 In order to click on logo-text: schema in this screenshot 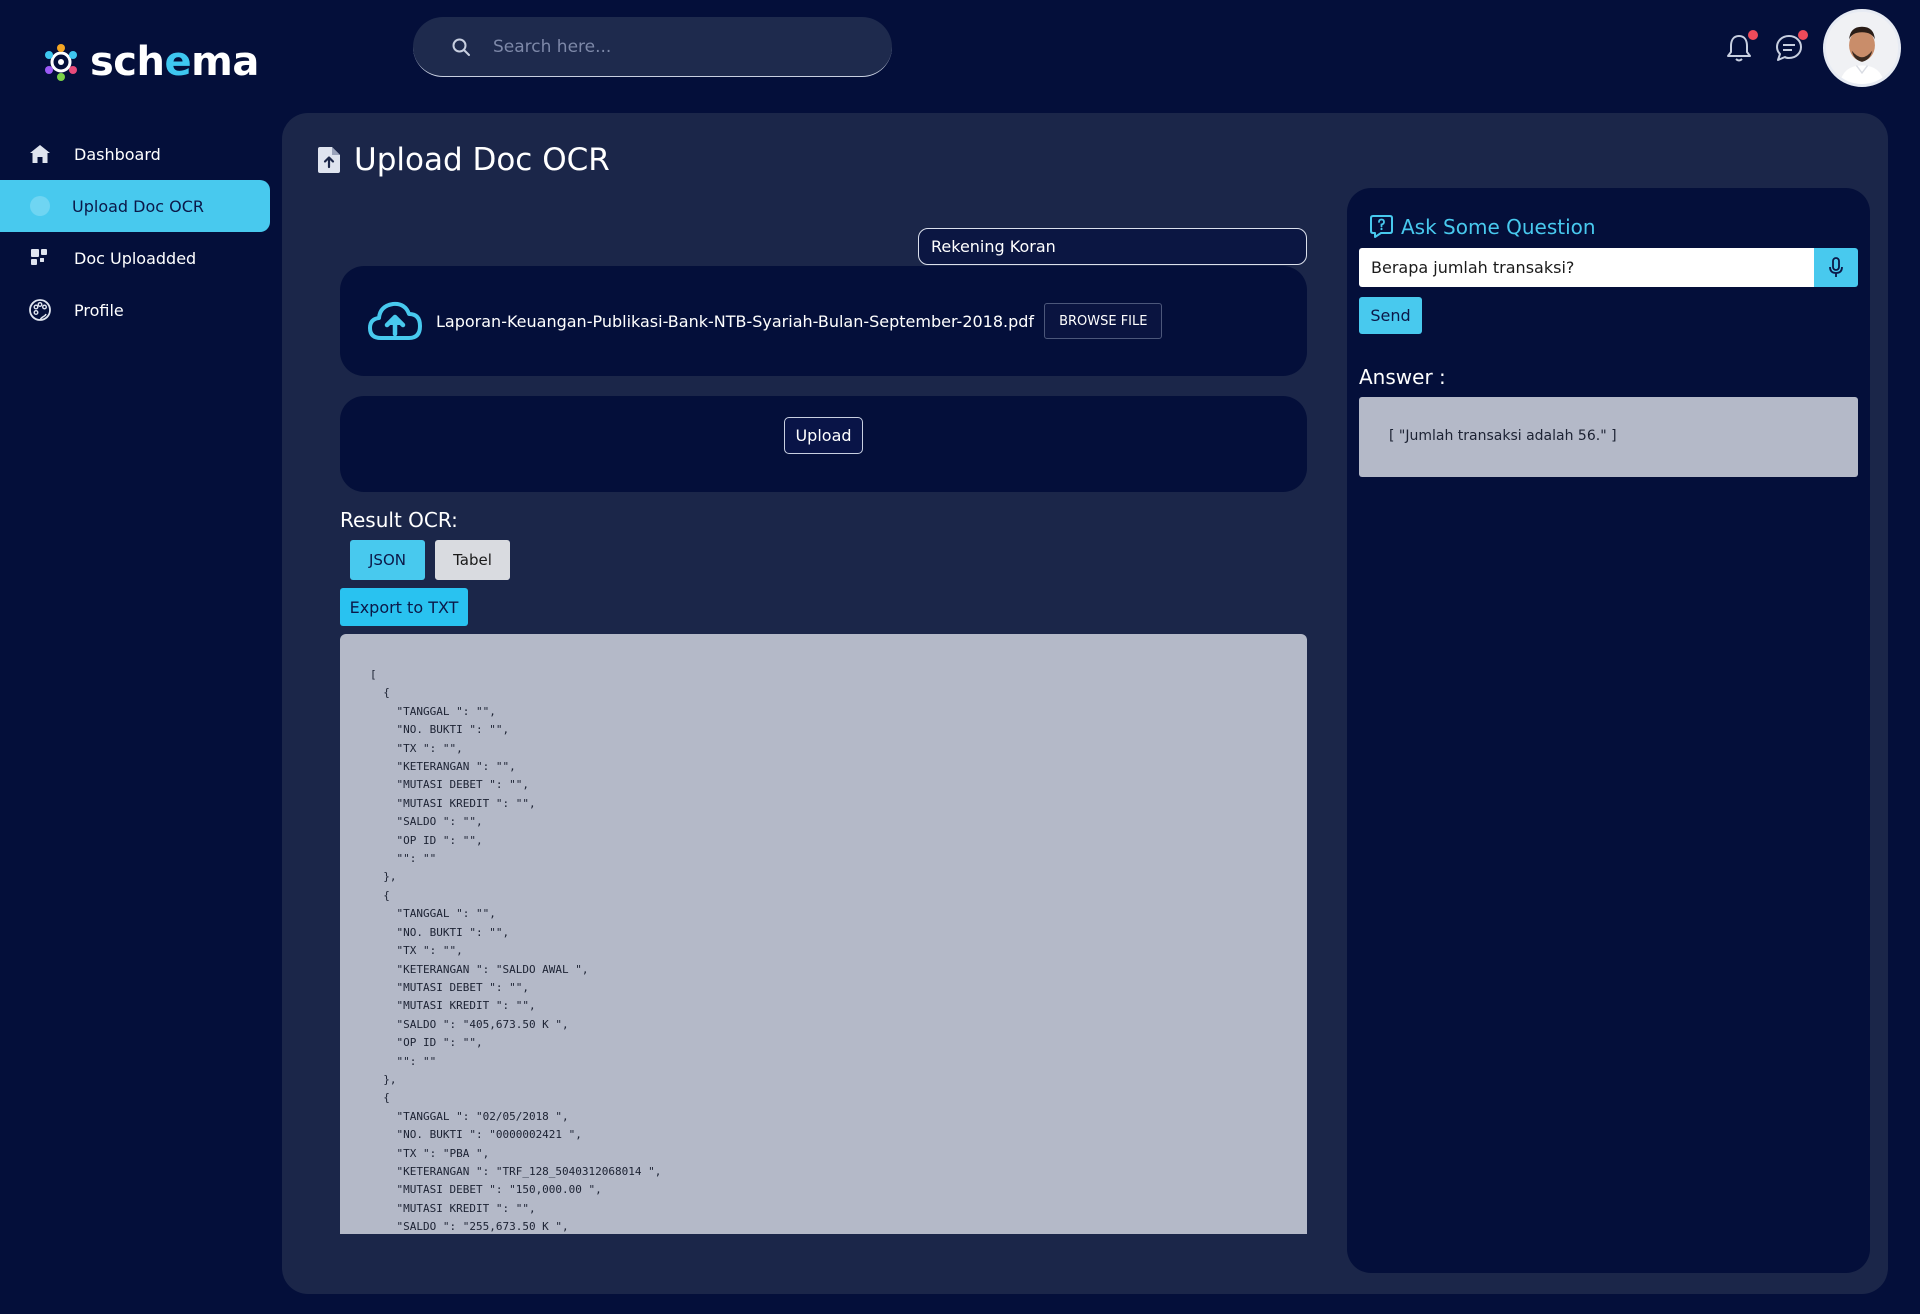, I will do `click(174, 62)`.